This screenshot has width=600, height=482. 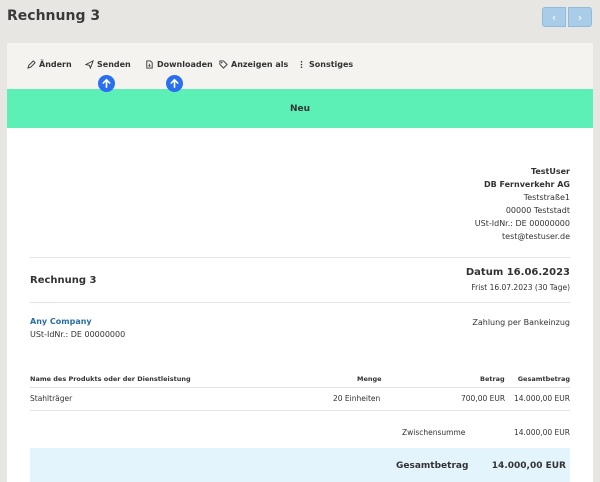 What do you see at coordinates (521, 322) in the screenshot?
I see `payment-method: Zahlung per Bankeinzug` at bounding box center [521, 322].